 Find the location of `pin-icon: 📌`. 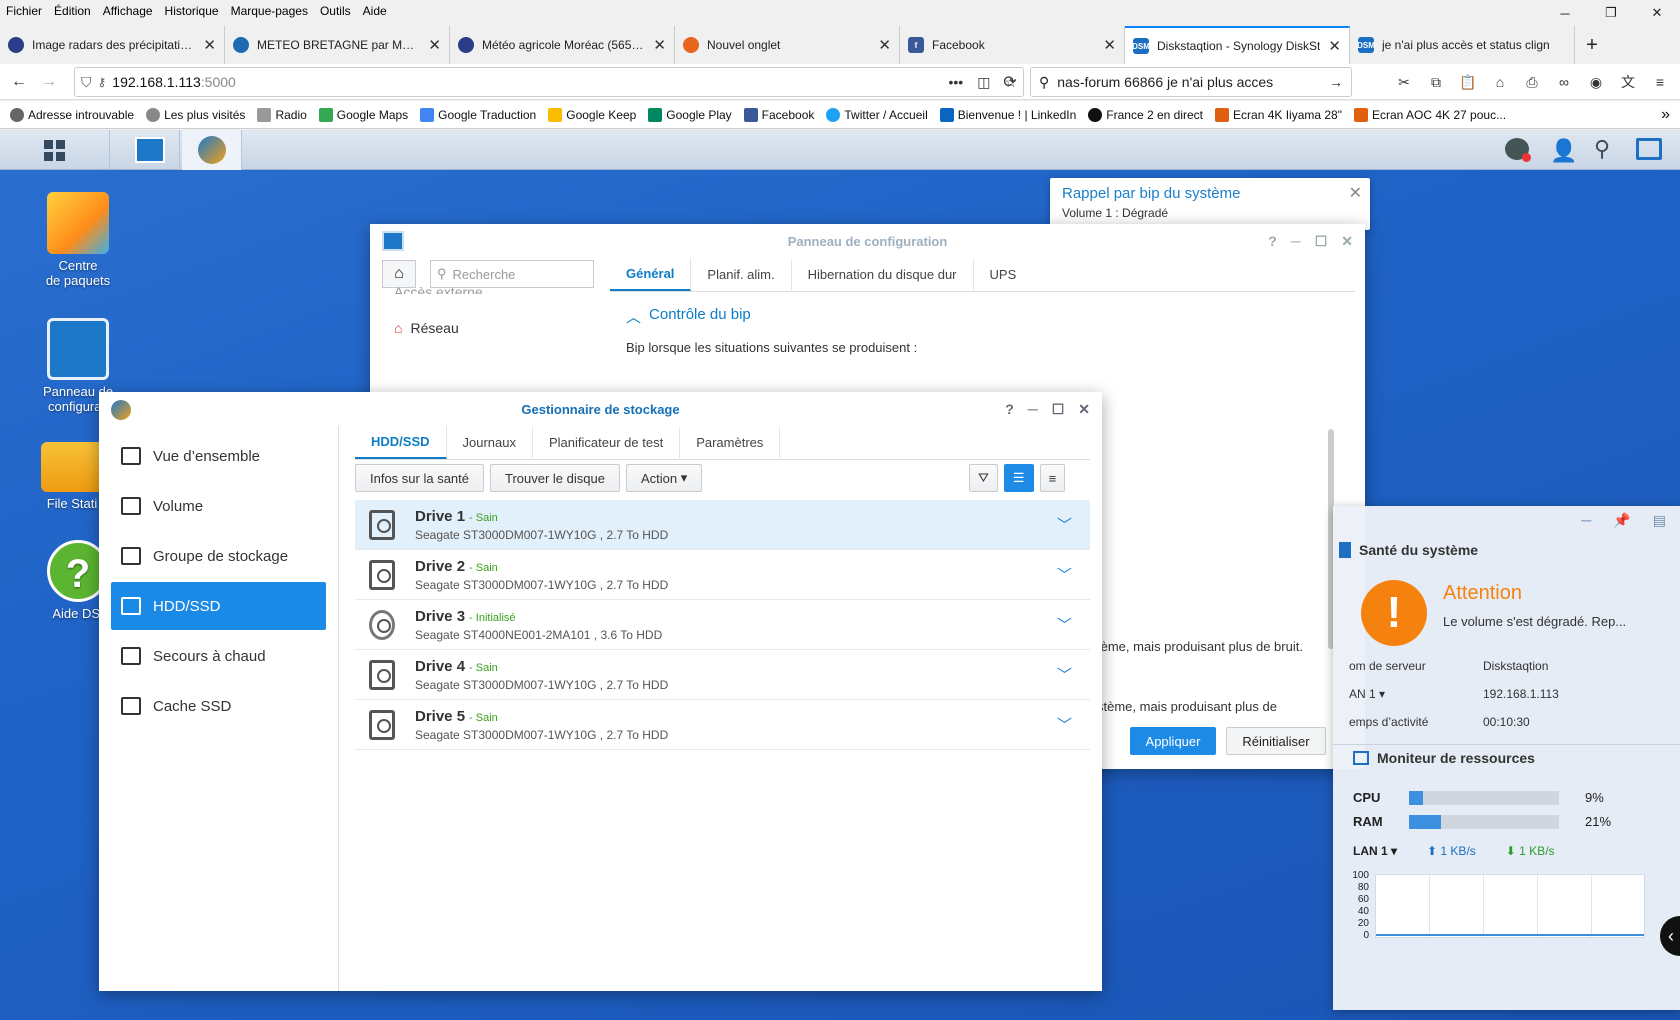

pin-icon: 📌 is located at coordinates (1621, 520).